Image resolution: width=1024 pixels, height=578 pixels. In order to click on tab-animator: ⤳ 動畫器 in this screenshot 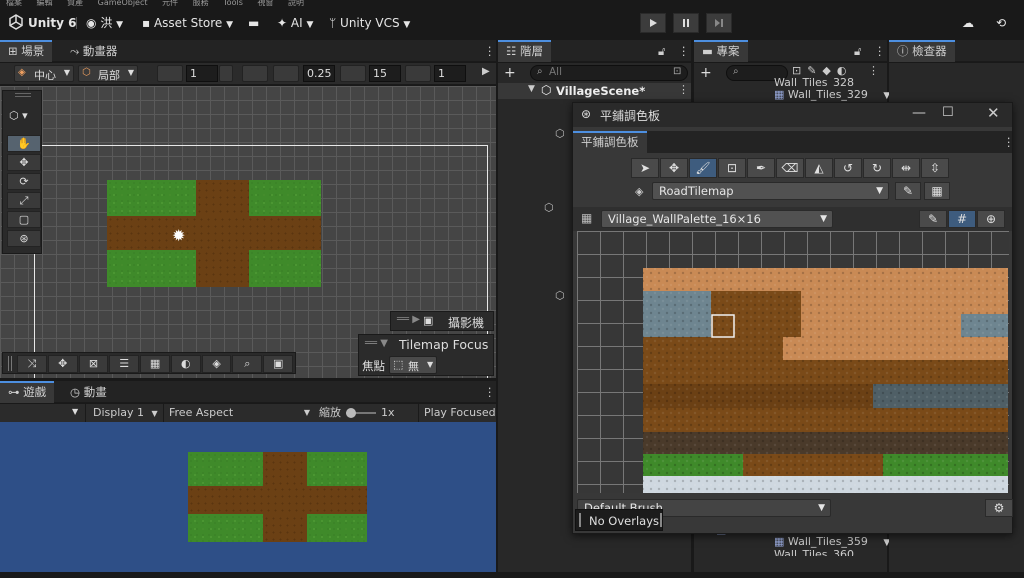, I will do `click(93, 51)`.